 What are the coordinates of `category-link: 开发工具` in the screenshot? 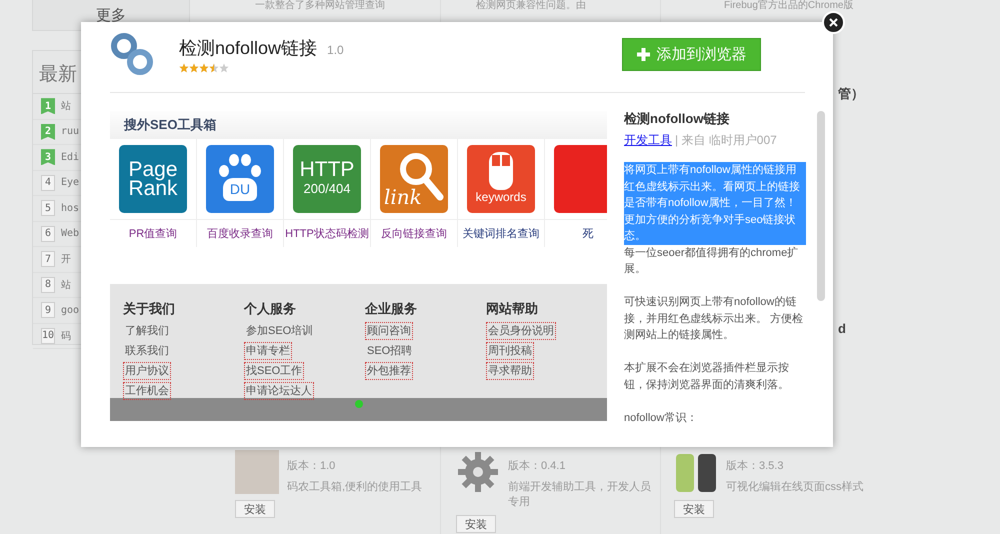 It's located at (648, 140).